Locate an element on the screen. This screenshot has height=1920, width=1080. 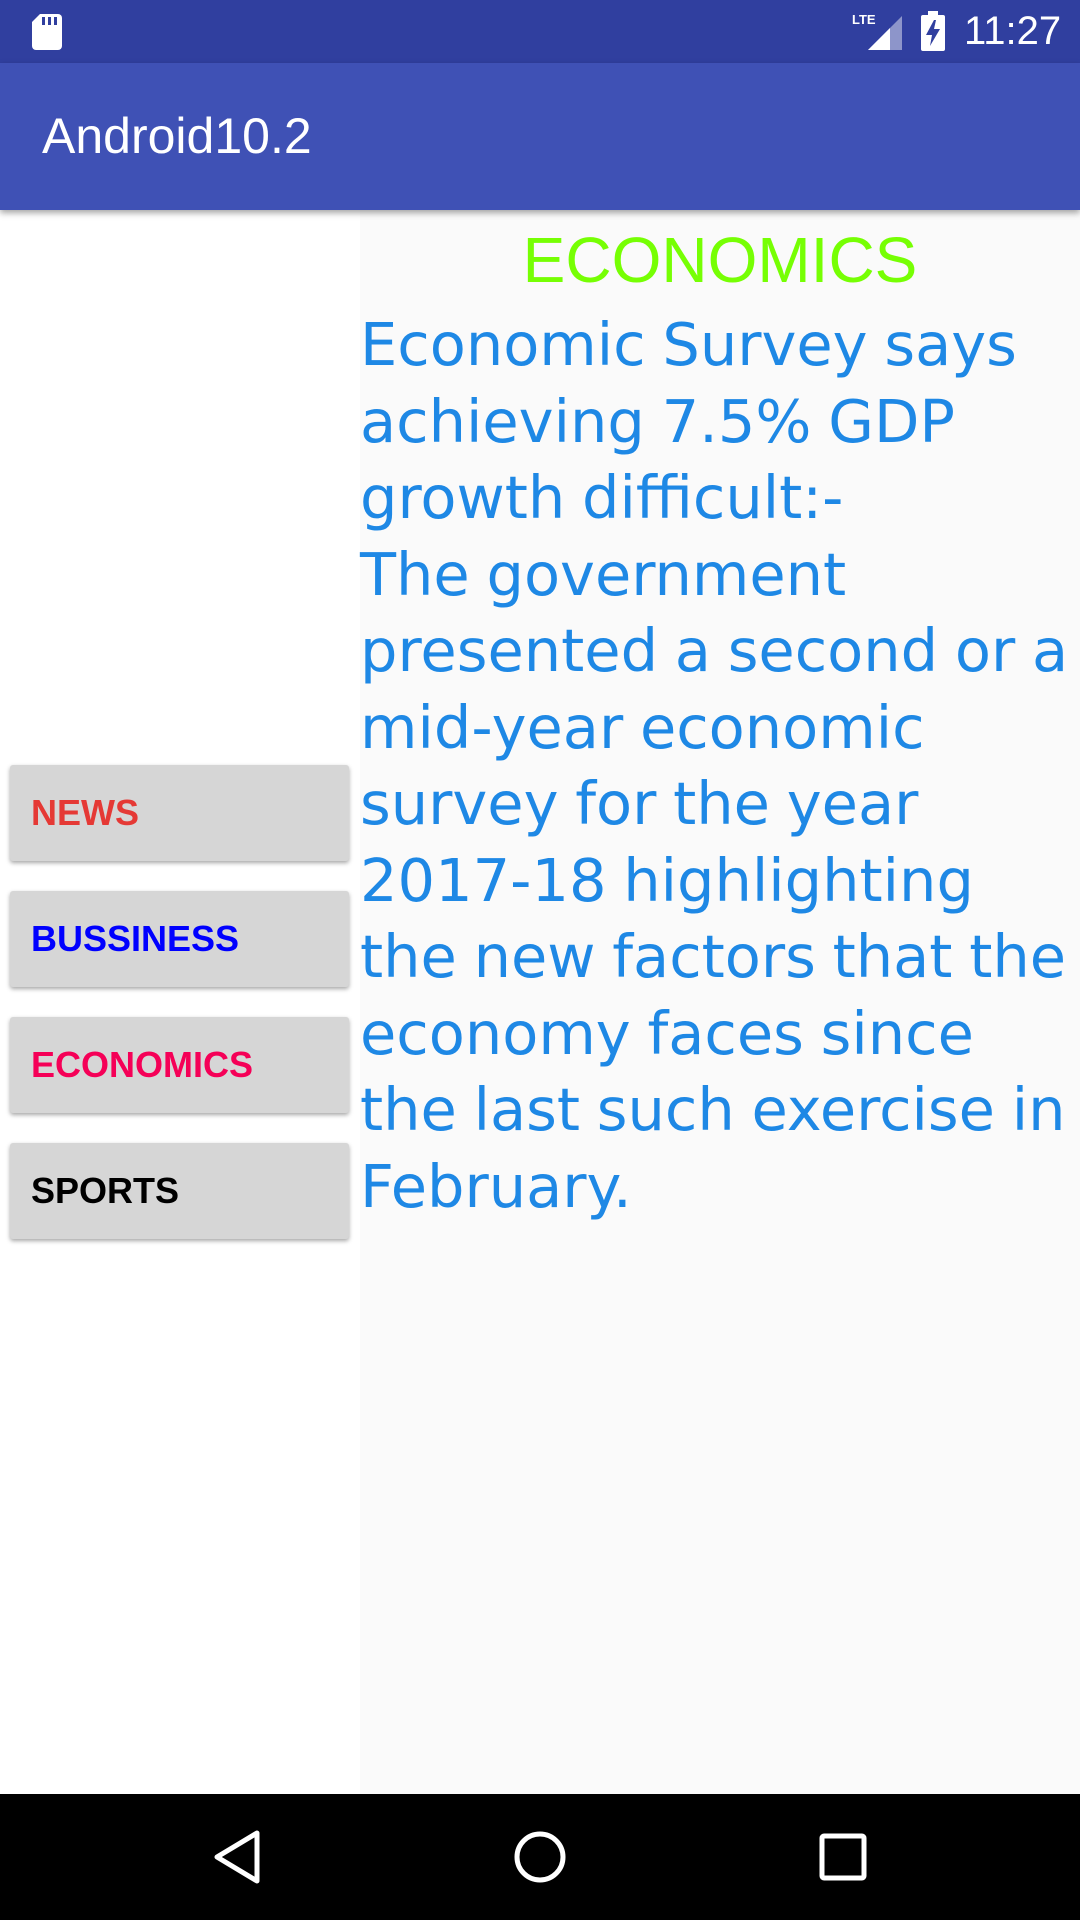
home-icon is located at coordinates (540, 1857).